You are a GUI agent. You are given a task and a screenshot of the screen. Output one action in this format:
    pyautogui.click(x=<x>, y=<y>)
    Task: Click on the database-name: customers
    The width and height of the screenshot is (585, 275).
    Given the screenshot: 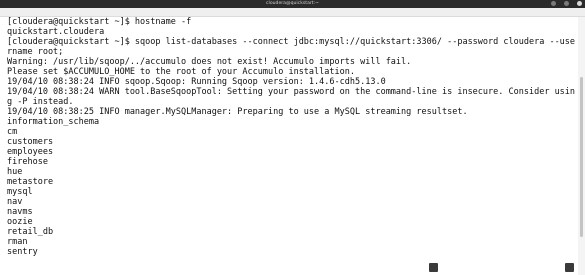 What is the action you would take?
    pyautogui.click(x=30, y=142)
    